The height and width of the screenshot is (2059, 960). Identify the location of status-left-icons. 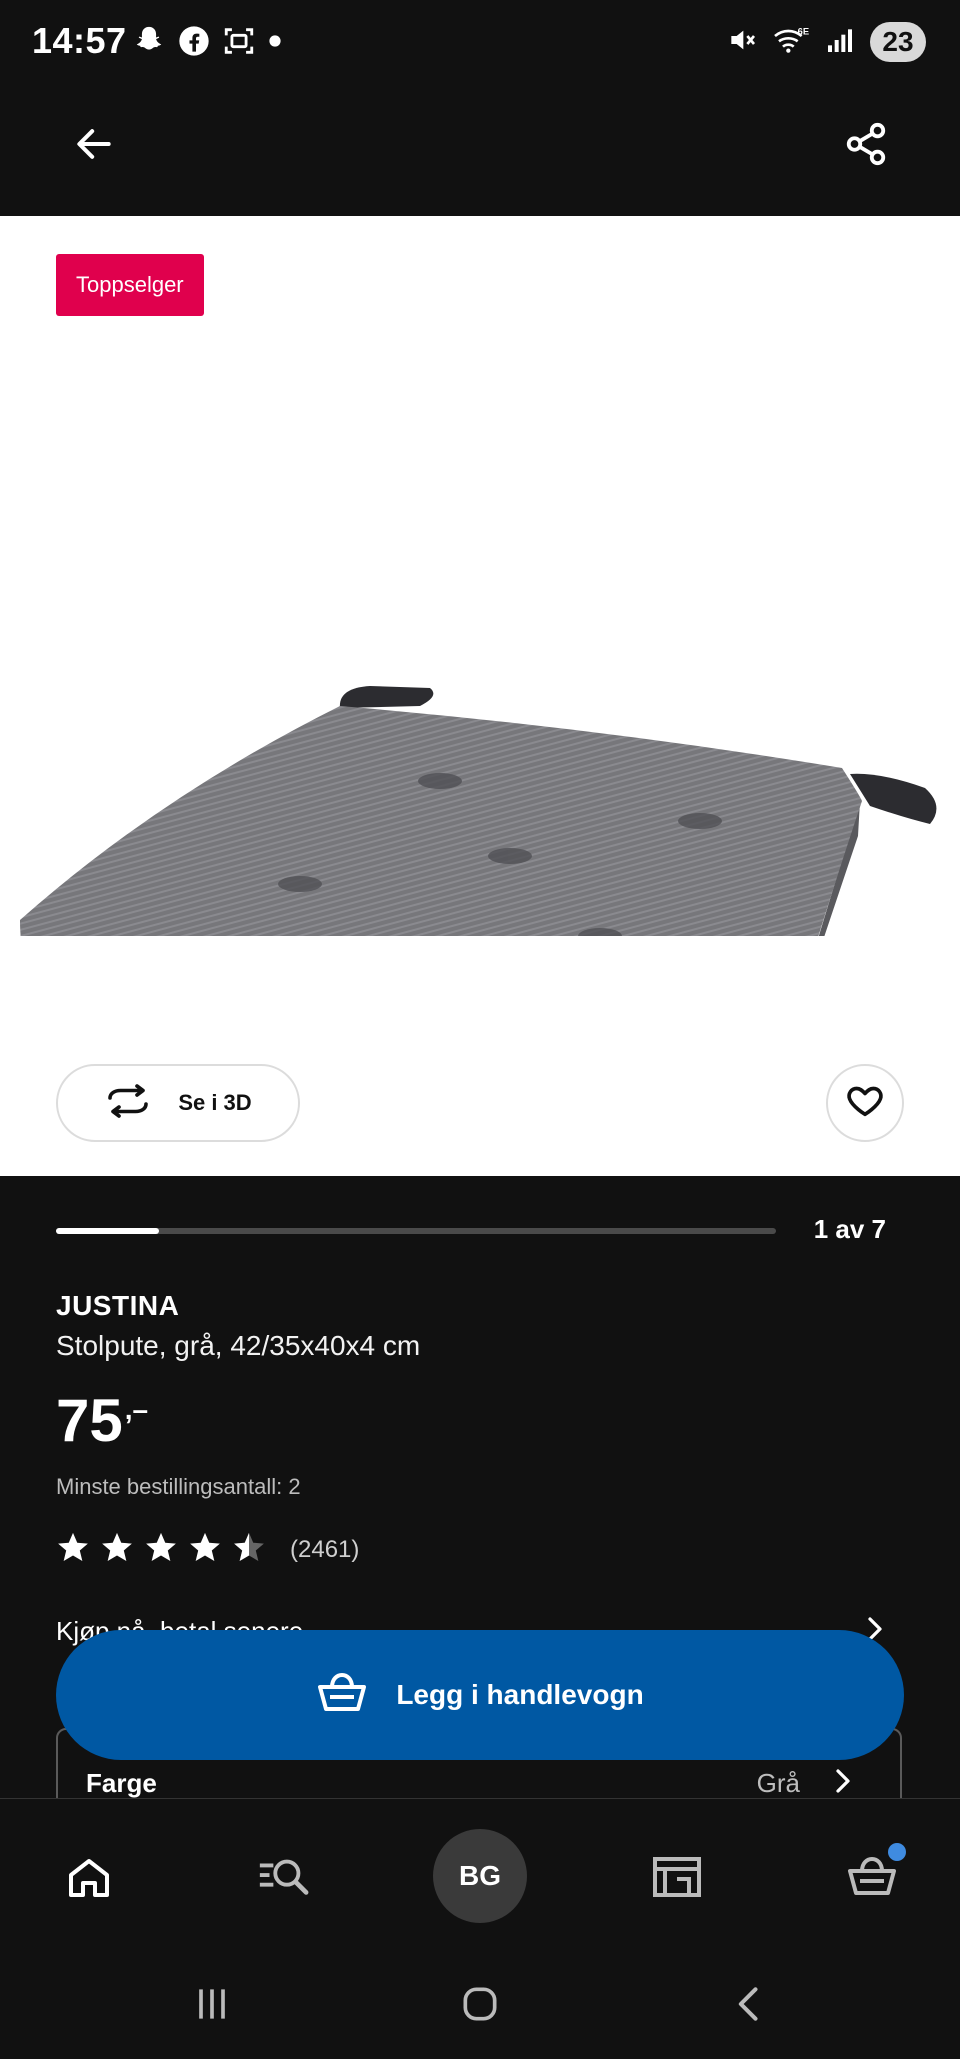
(207, 43).